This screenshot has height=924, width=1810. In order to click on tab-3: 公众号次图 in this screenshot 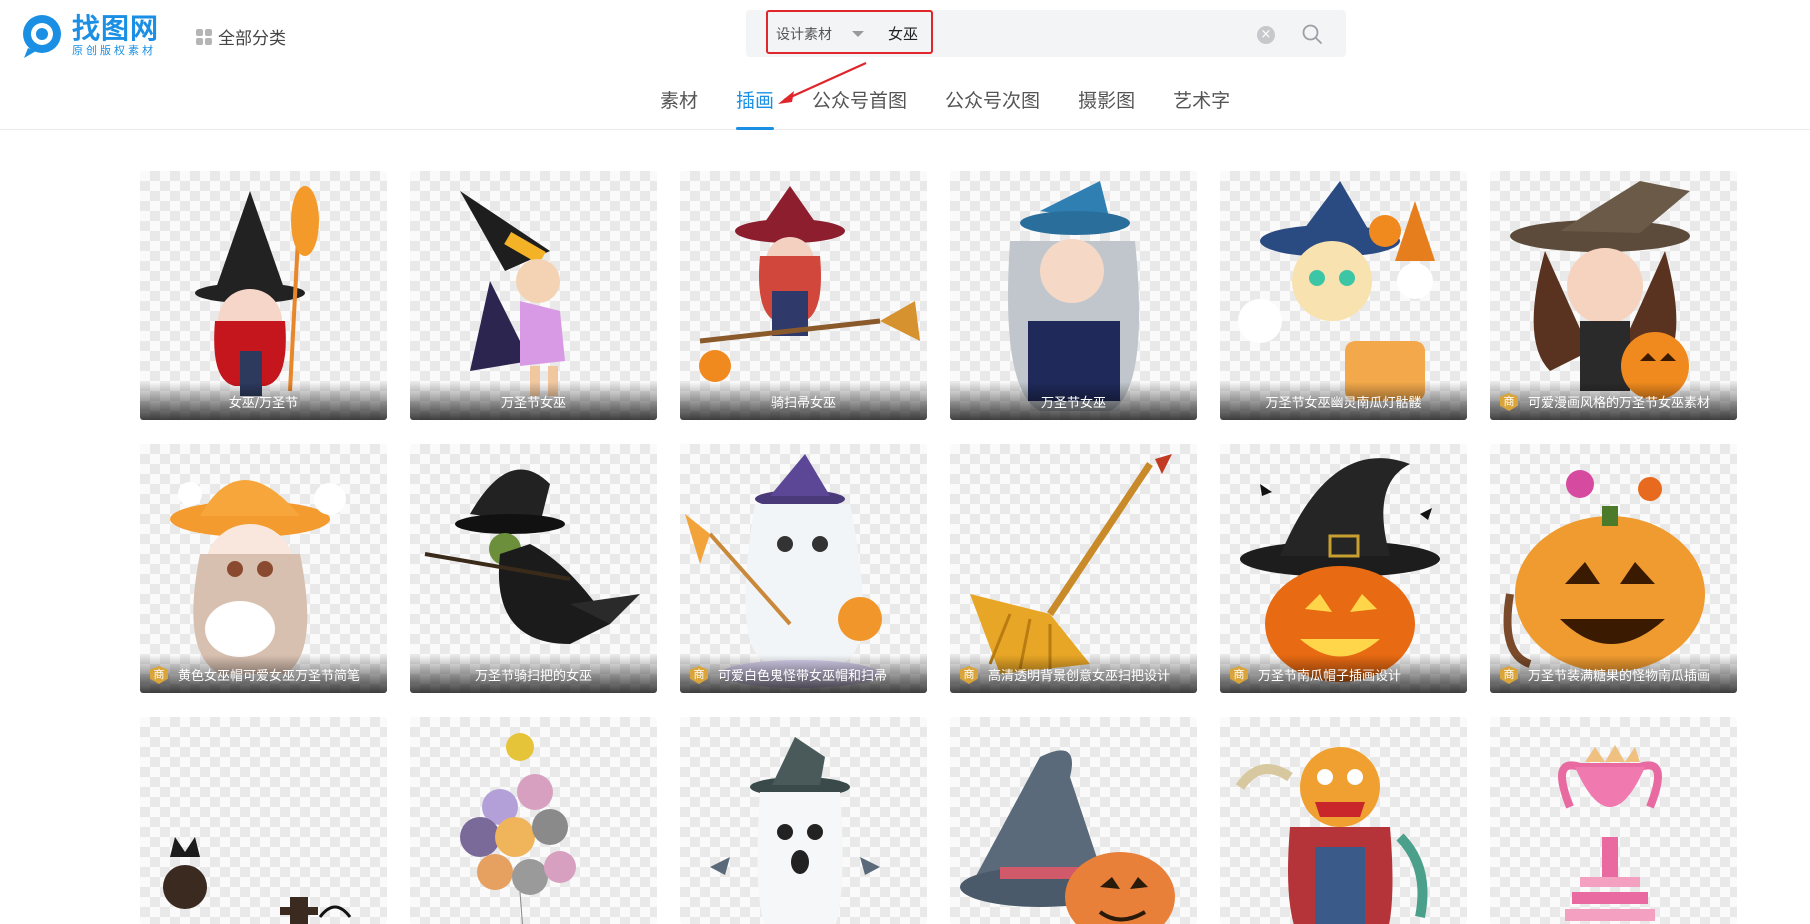, I will do `click(992, 108)`.